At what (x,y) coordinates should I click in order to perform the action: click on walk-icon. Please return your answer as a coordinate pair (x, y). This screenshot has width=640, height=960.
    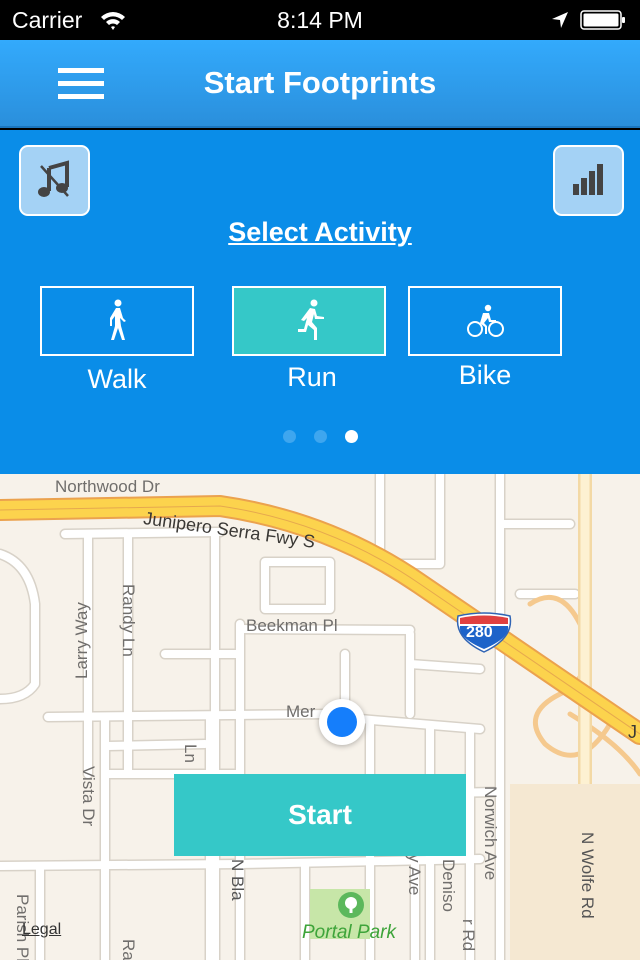
    Looking at the image, I should click on (118, 319).